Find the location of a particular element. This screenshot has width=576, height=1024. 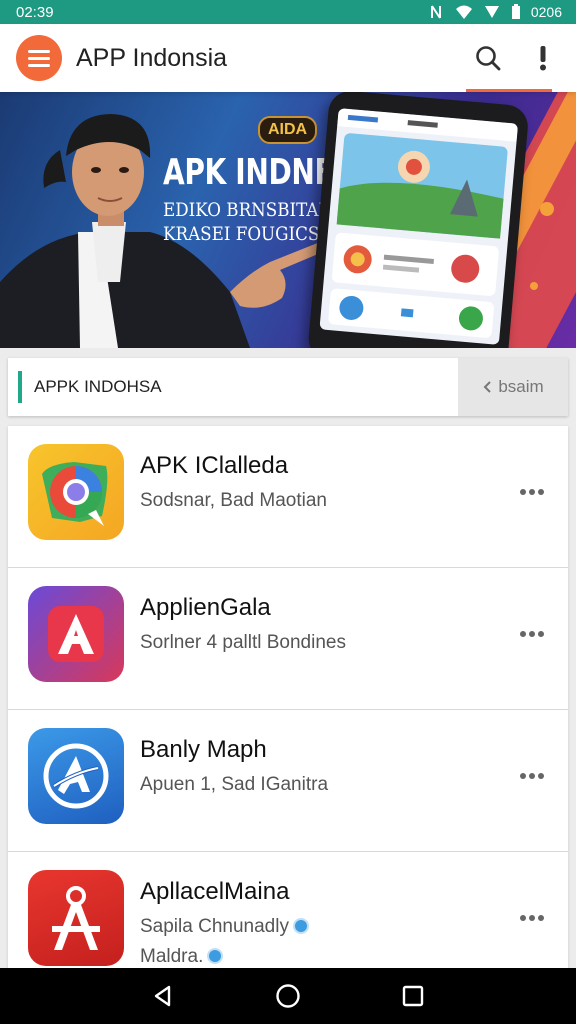

search-submit-label: bsaim is located at coordinates (521, 386).